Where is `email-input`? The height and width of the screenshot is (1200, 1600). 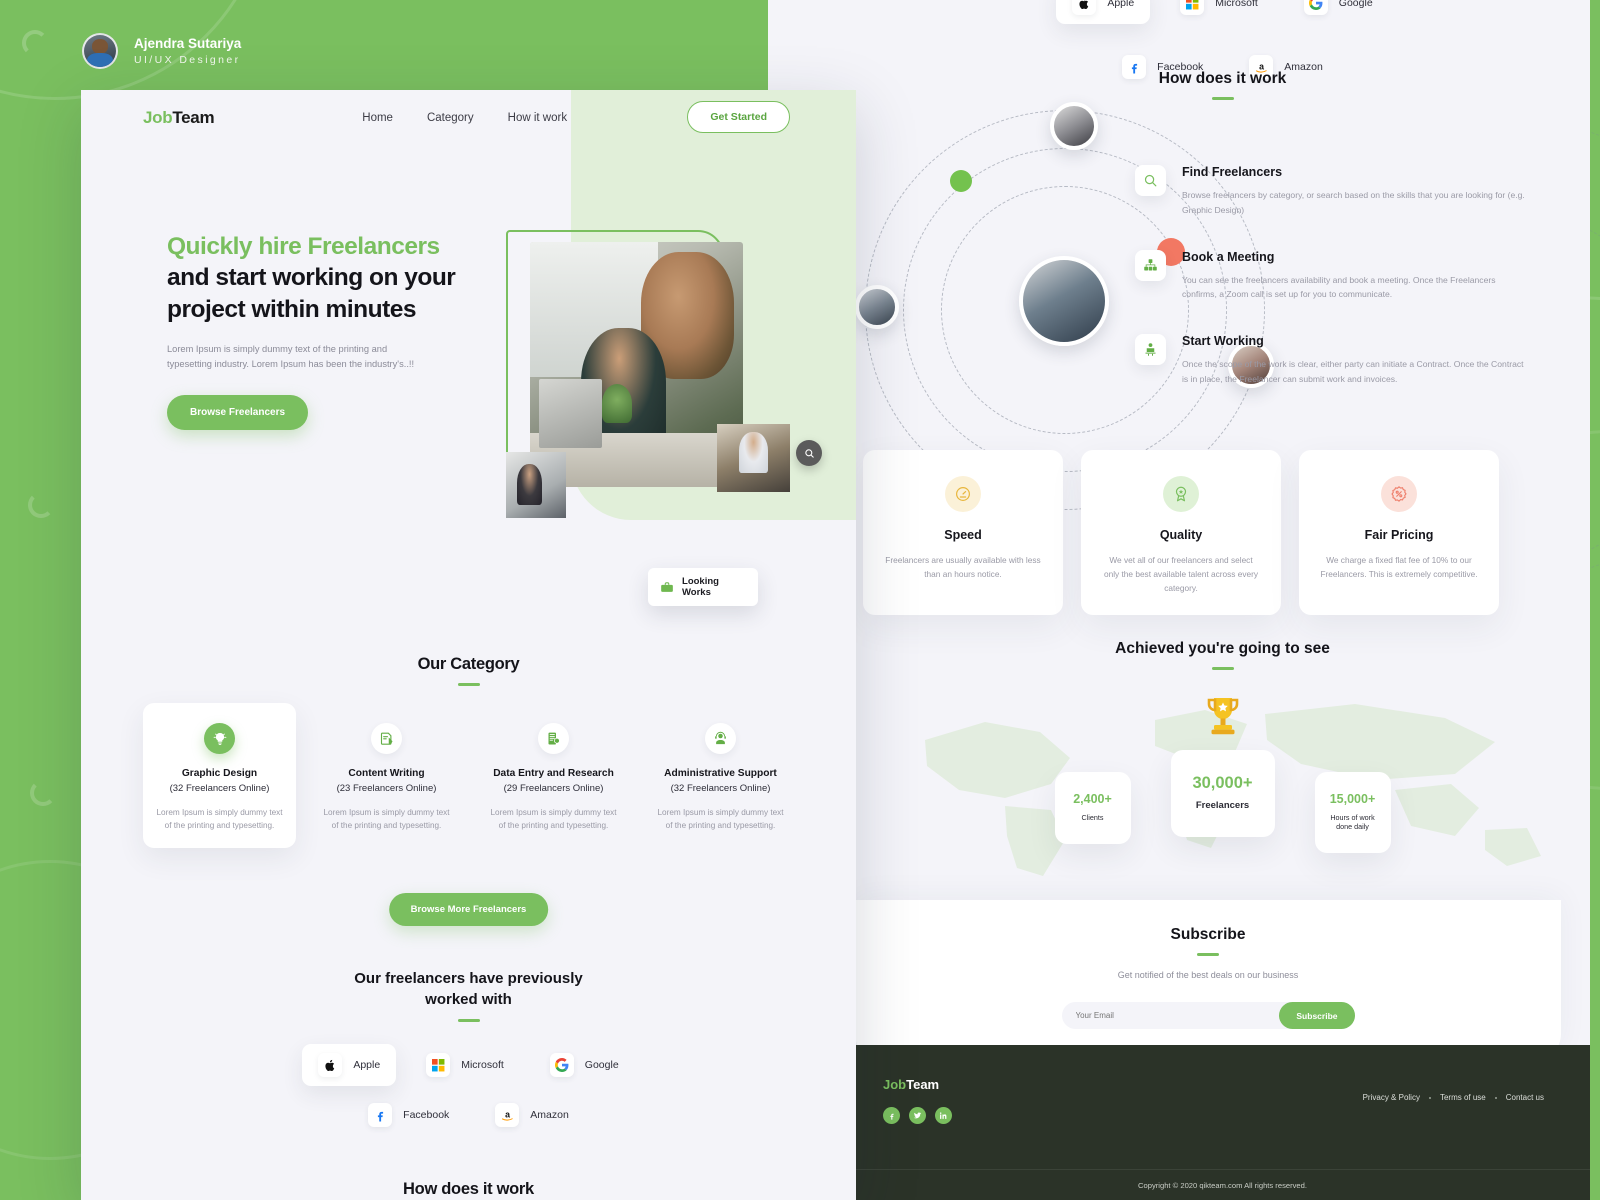 email-input is located at coordinates (1170, 1015).